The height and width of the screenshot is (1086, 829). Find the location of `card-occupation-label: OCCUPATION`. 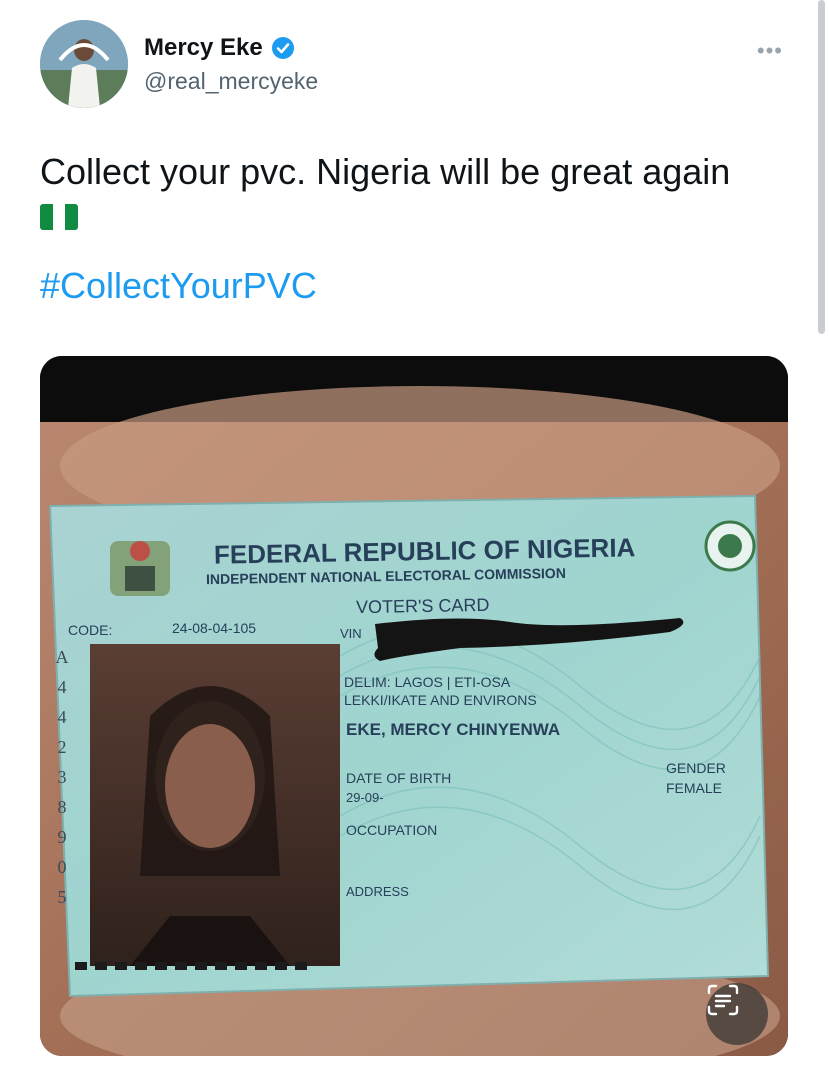

card-occupation-label: OCCUPATION is located at coordinates (392, 830).